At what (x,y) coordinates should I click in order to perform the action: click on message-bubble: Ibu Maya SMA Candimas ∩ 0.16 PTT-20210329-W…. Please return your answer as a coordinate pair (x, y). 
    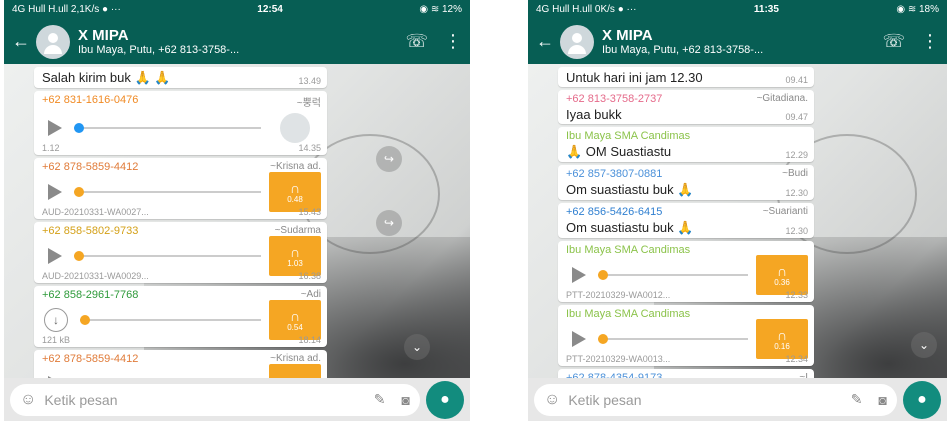
    Looking at the image, I should click on (686, 335).